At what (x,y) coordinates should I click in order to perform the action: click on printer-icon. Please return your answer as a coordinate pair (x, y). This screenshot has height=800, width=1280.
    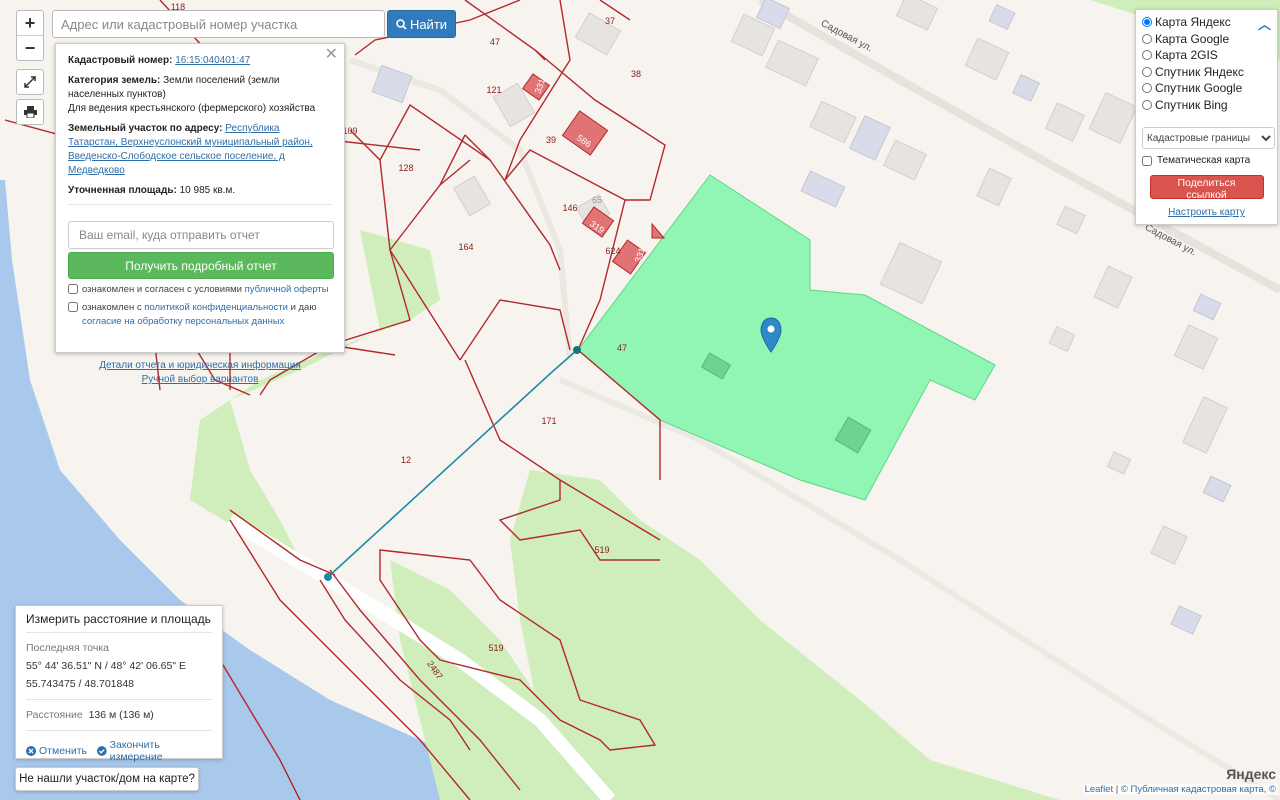
    Looking at the image, I should click on (30, 112).